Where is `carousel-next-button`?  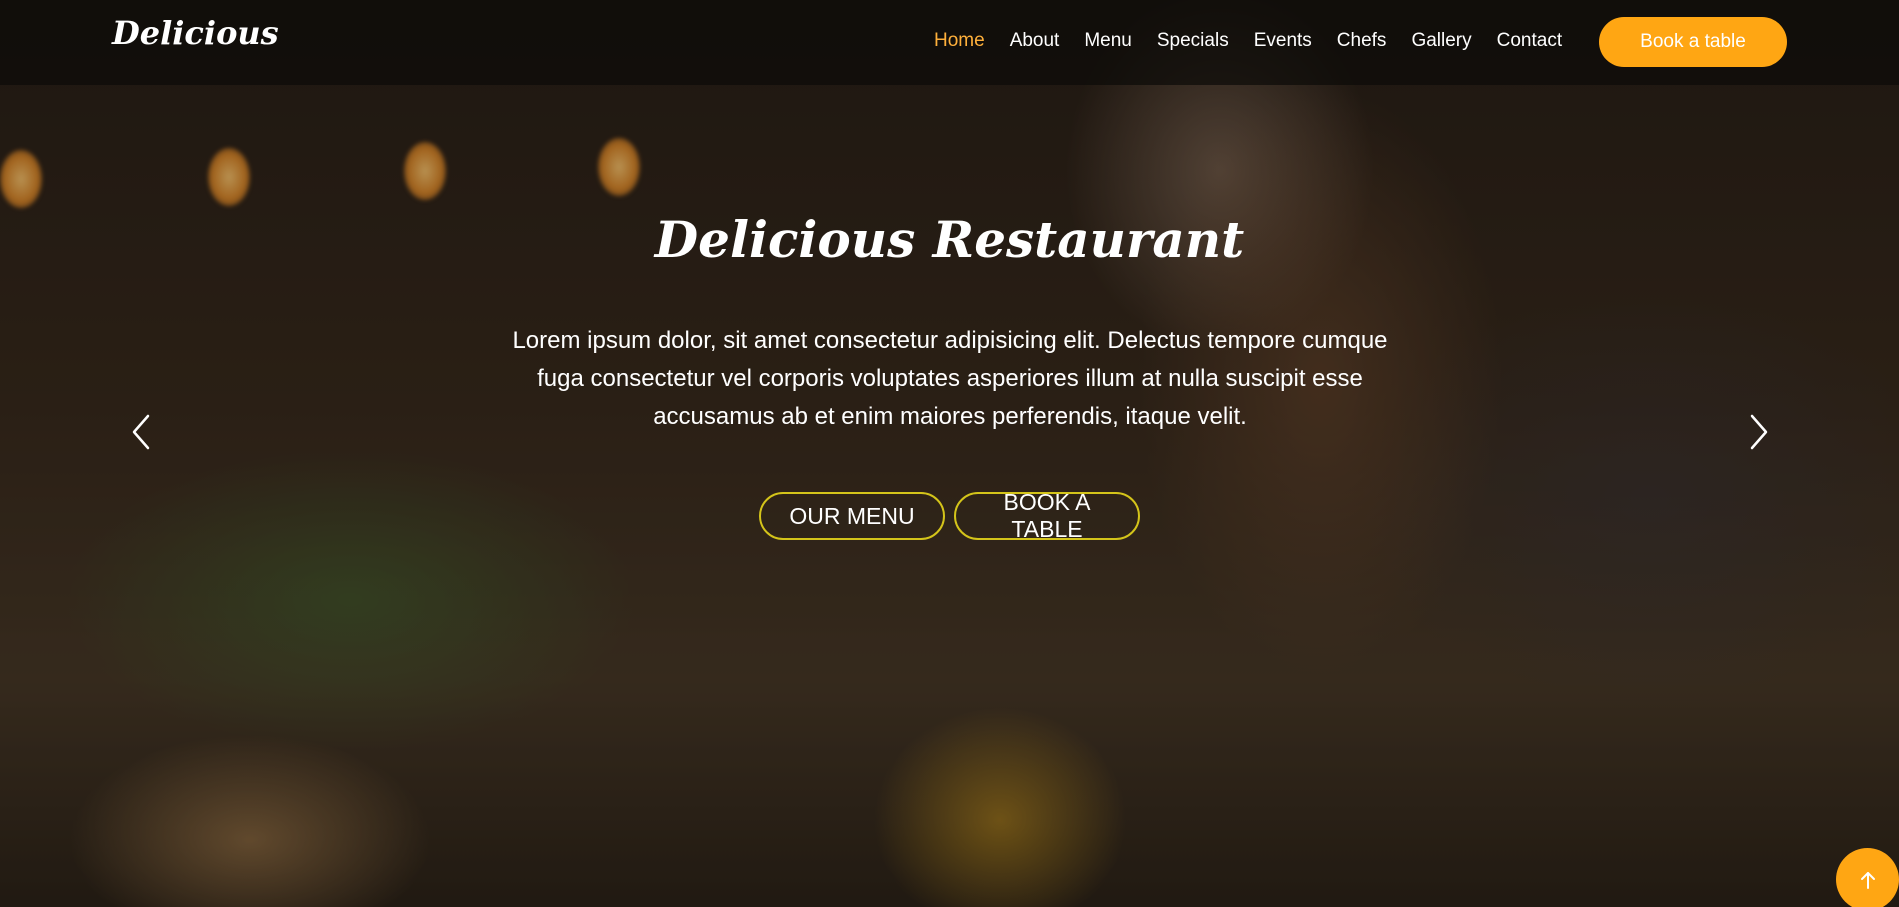 carousel-next-button is located at coordinates (1758, 432).